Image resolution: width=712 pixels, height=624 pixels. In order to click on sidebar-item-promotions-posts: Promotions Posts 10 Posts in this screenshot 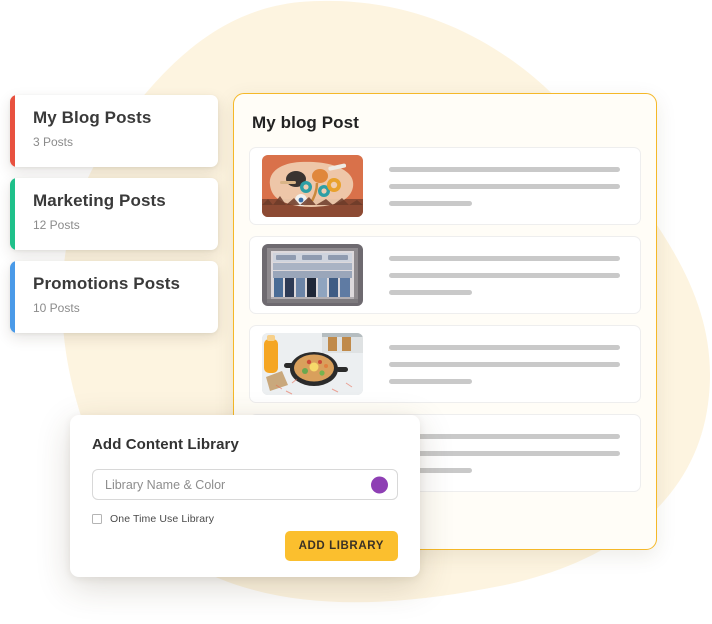, I will do `click(114, 297)`.